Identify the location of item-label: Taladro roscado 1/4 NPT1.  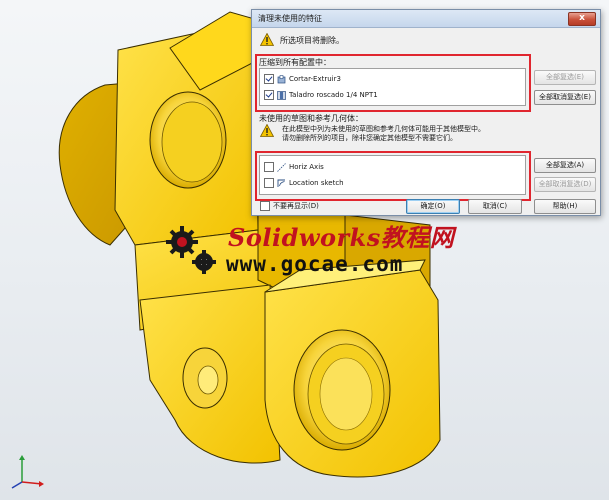
(333, 95).